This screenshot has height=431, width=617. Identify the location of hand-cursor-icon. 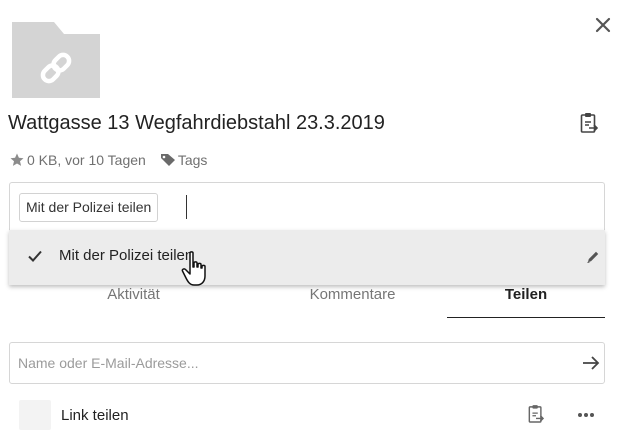
(193, 268).